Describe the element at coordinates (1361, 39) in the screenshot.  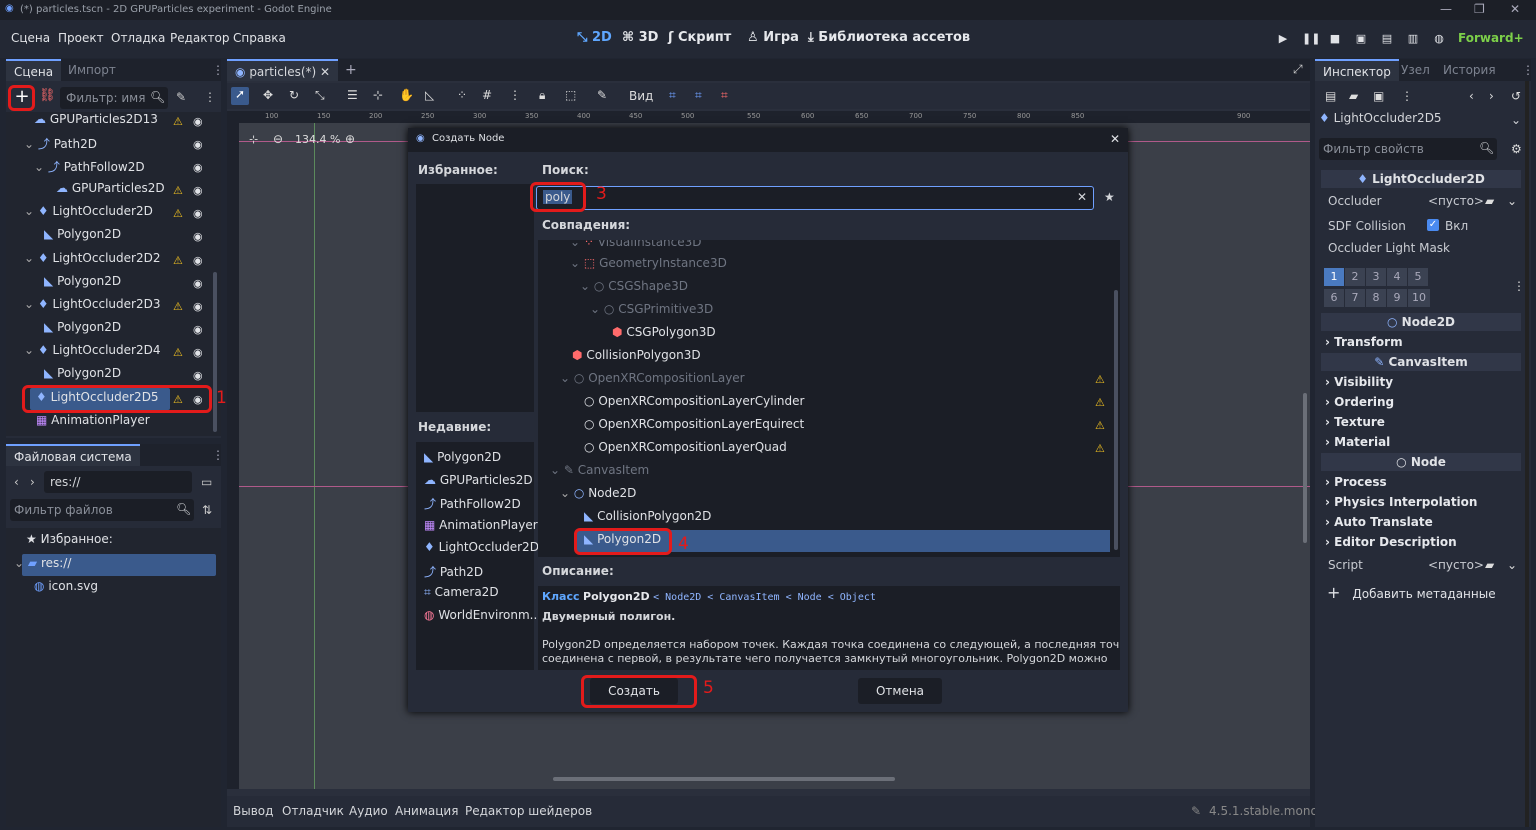
I see `remote-debug-icon: ▣` at that location.